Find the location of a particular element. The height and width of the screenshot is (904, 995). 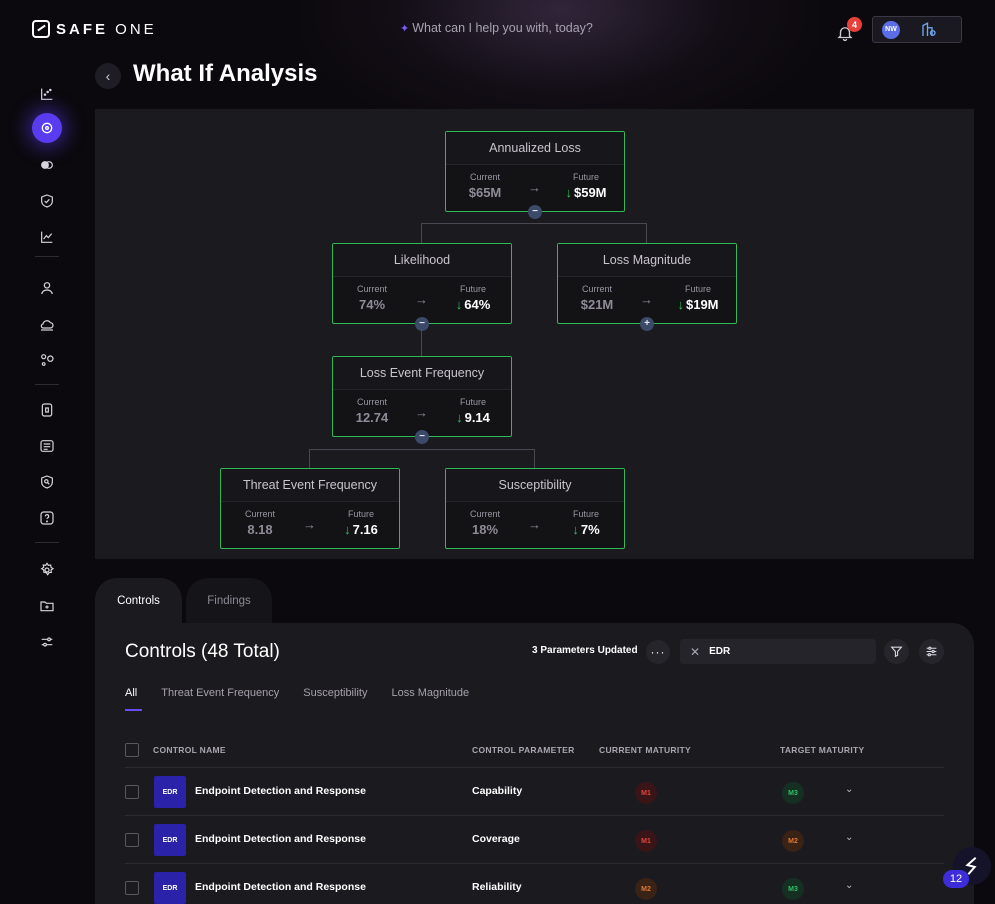

search-input is located at coordinates (784, 651).